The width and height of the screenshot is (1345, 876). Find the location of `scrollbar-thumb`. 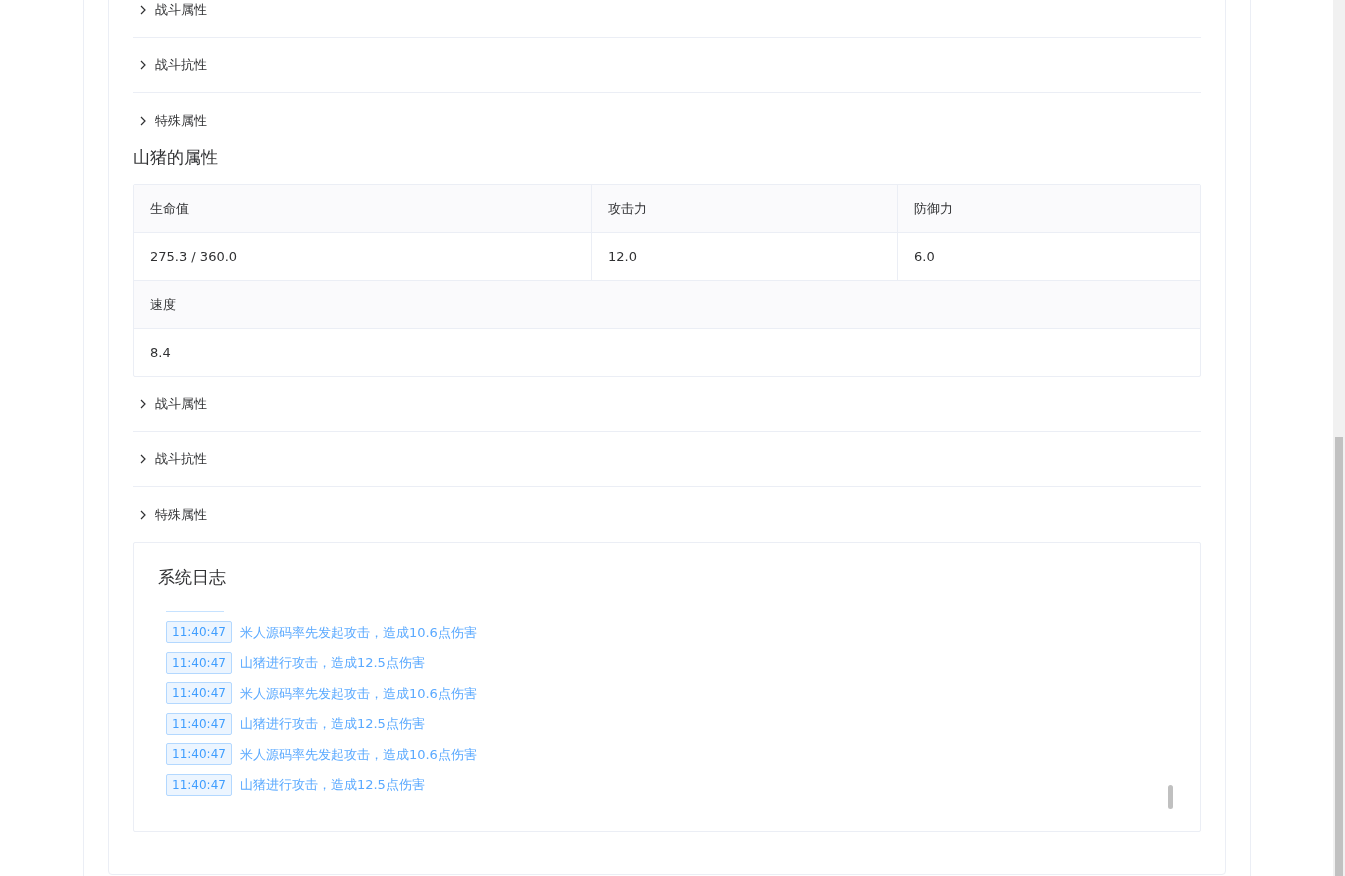

scrollbar-thumb is located at coordinates (1339, 656).